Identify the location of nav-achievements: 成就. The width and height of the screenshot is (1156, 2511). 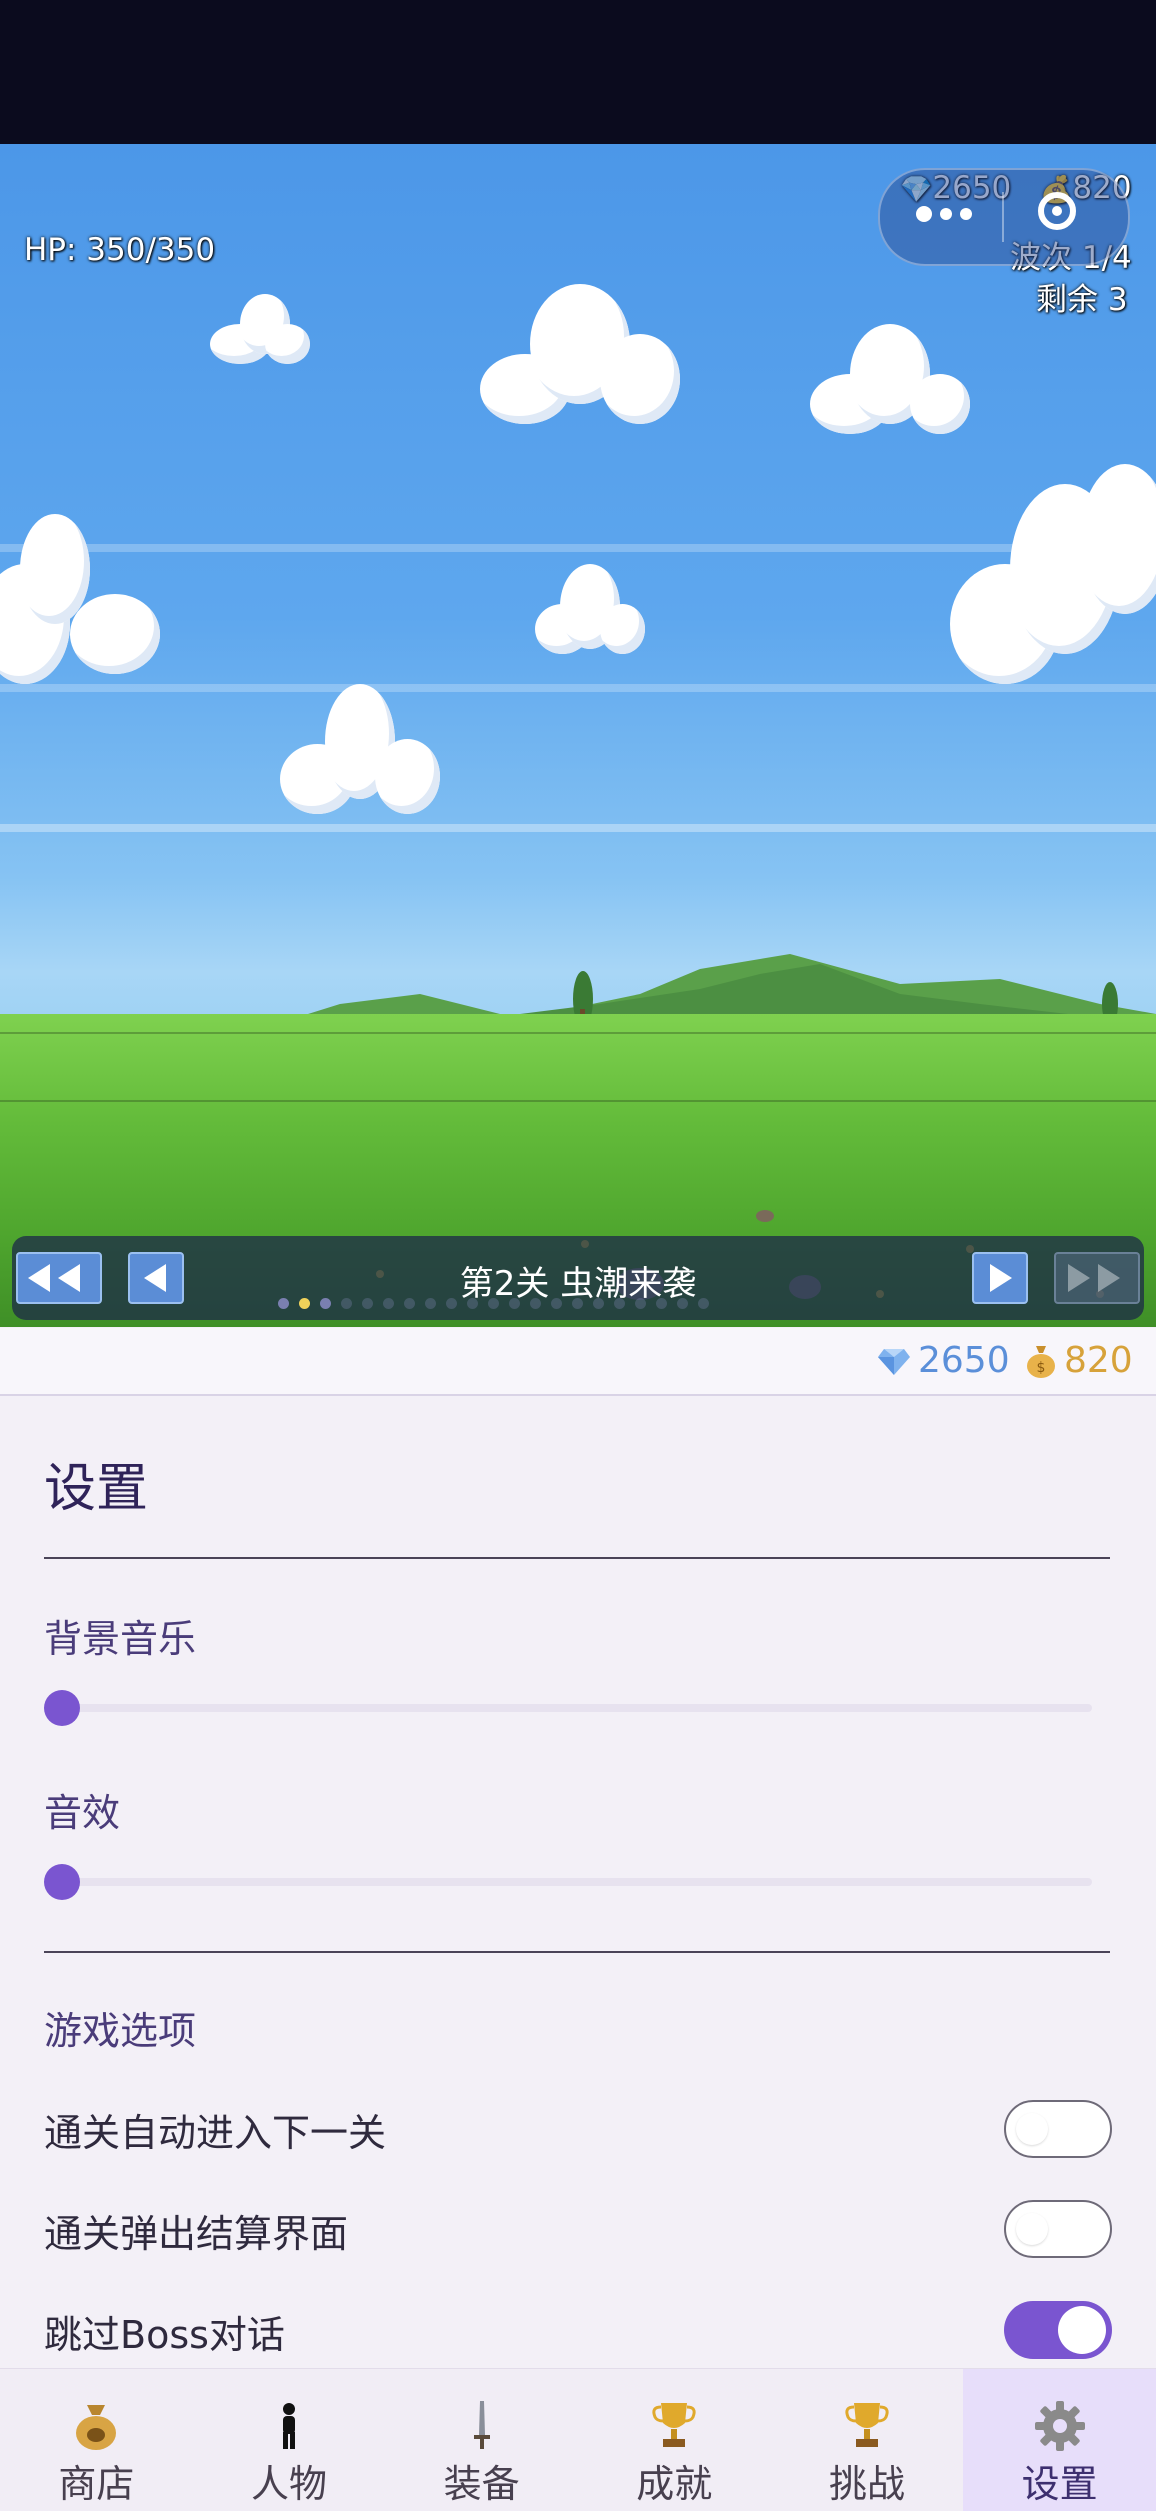
(674, 2440).